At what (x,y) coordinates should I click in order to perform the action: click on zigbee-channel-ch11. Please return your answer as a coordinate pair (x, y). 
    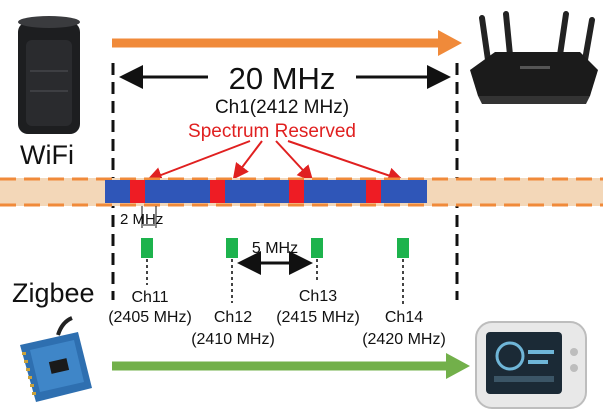
    Looking at the image, I should click on (147, 261).